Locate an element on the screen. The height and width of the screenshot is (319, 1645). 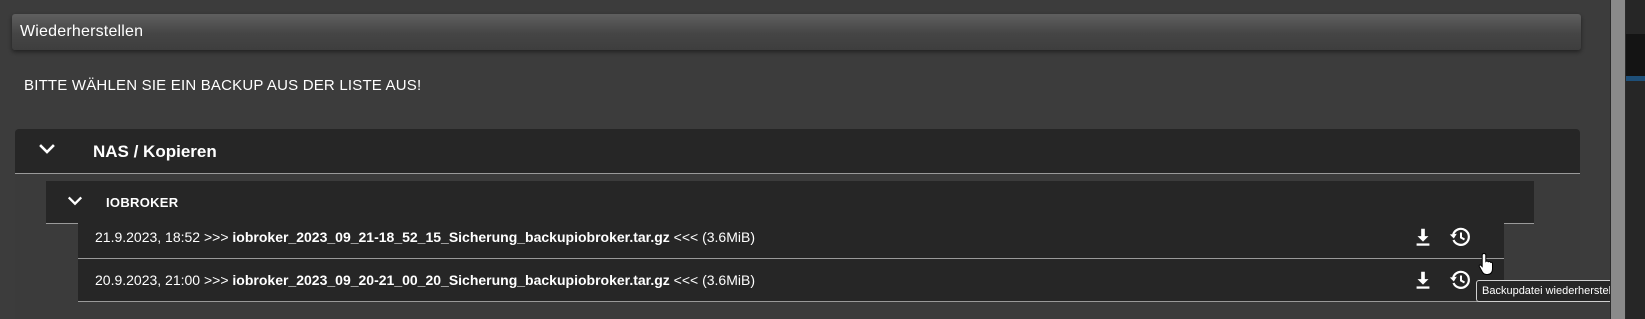
adjacent-panel-header is located at coordinates (1635, 55).